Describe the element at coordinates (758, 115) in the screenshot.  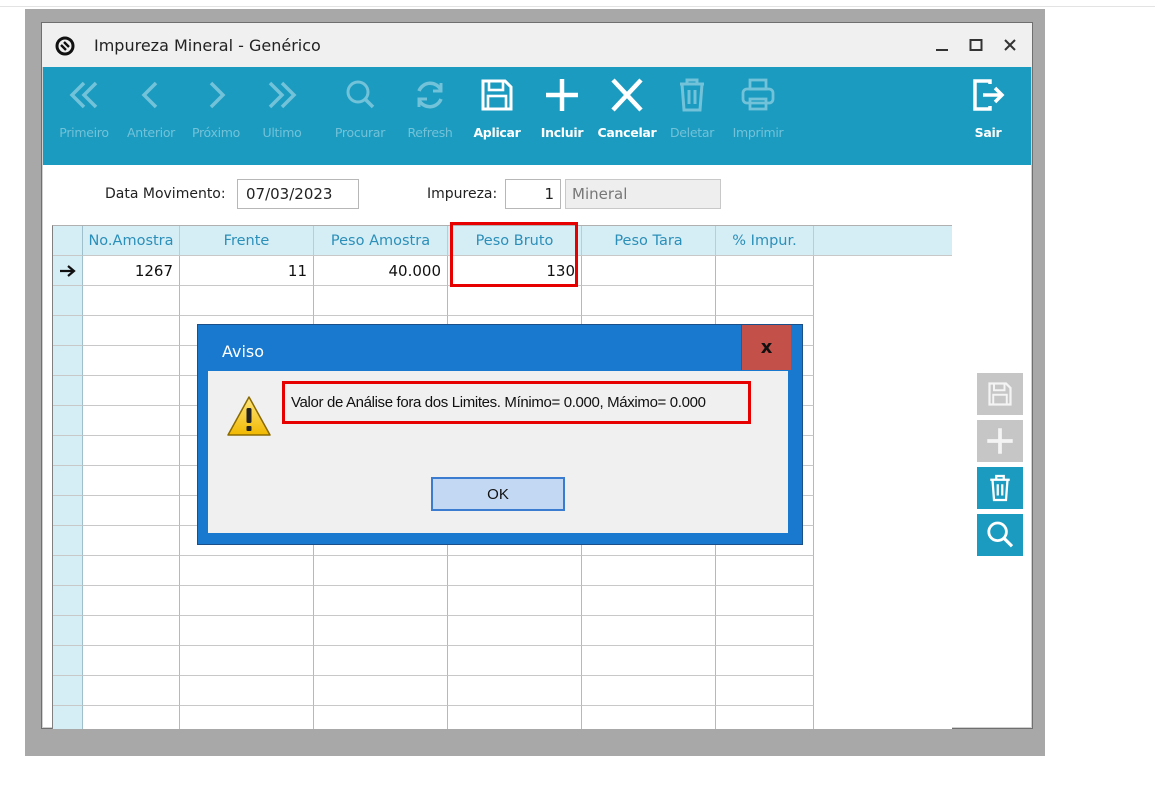
I see `imprimir-button: Imprimir` at that location.